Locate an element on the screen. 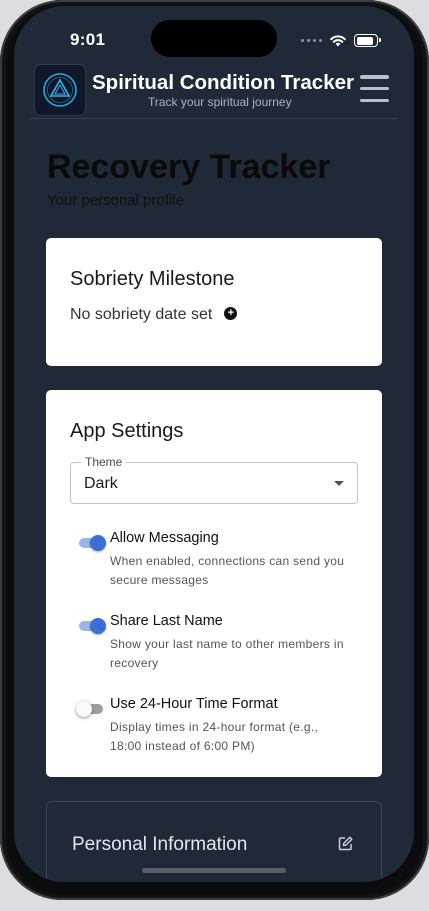  theme-value: Dark is located at coordinates (101, 483).